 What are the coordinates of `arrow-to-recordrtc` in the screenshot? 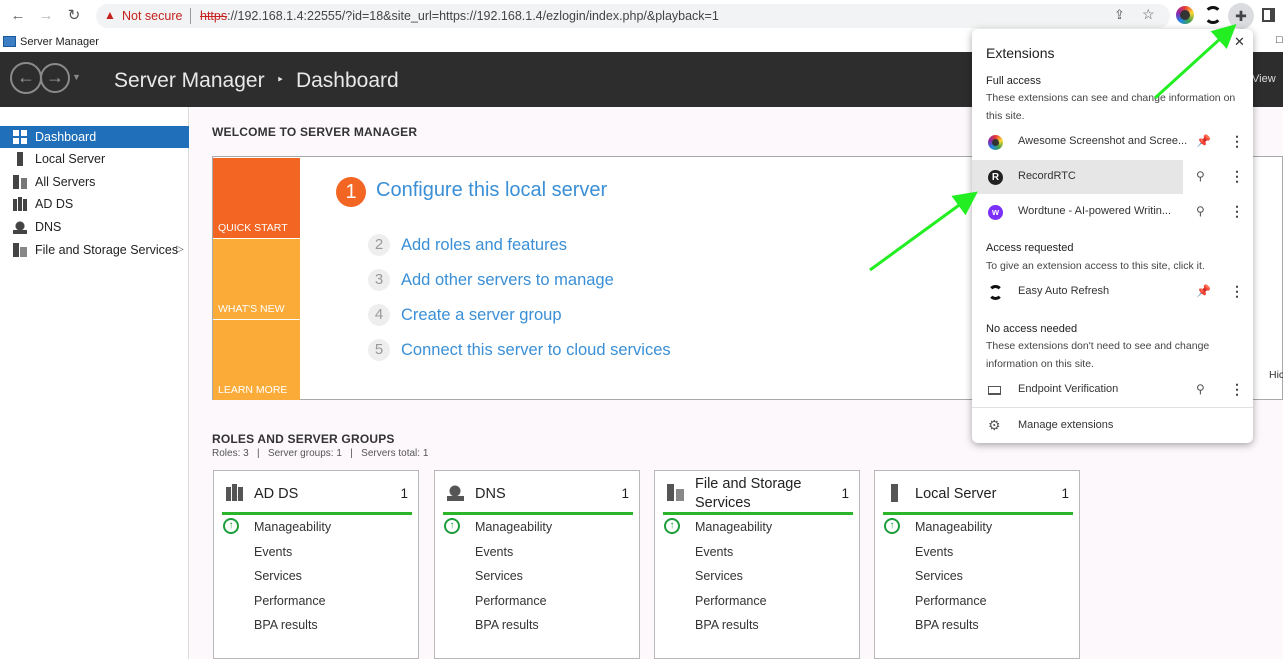 It's located at (923, 231).